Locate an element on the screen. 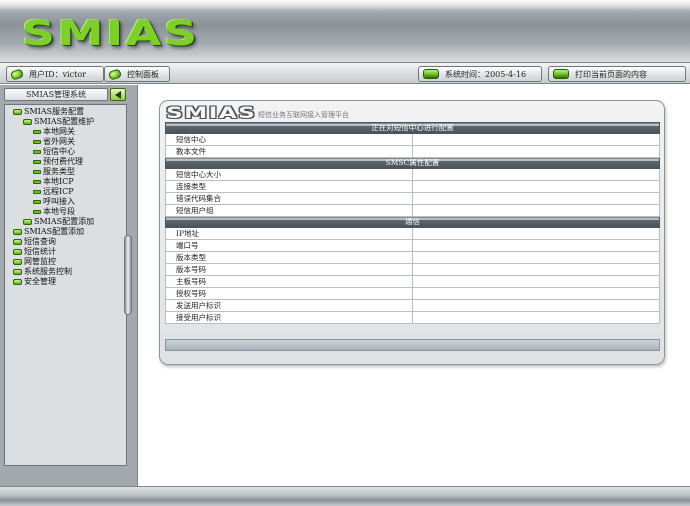 This screenshot has height=506, width=690. field-label: 教本文件 is located at coordinates (289, 151).